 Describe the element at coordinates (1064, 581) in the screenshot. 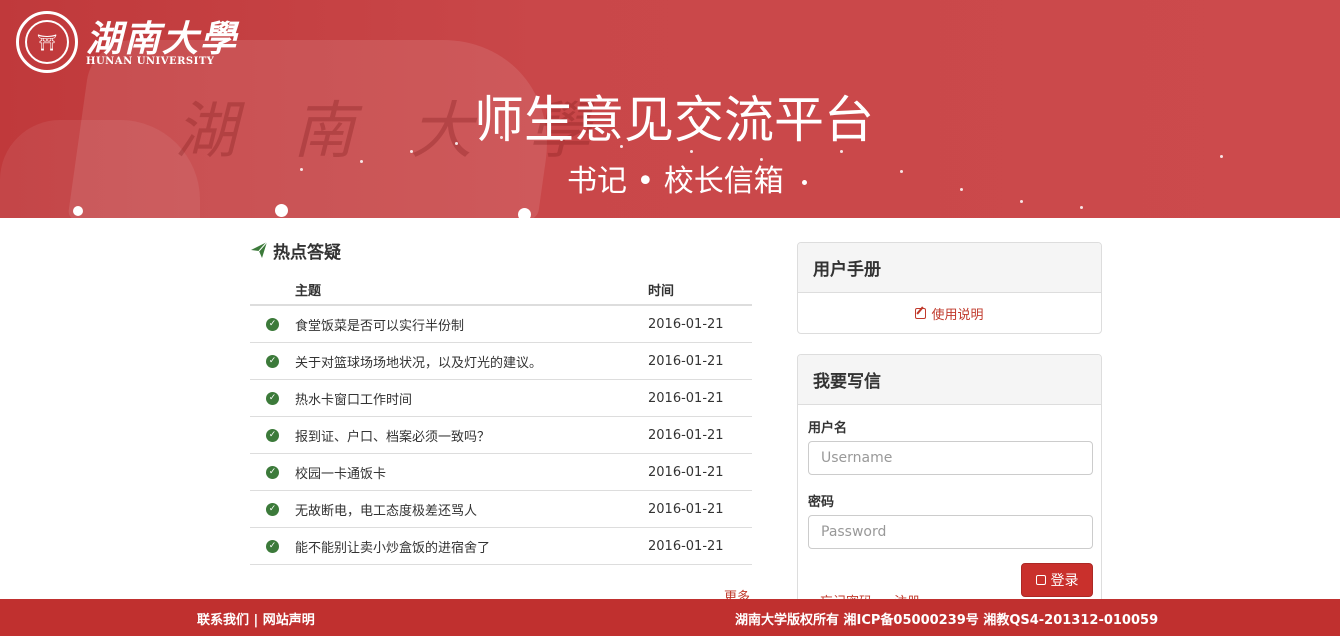

I see `login-button-label: 登录` at that location.